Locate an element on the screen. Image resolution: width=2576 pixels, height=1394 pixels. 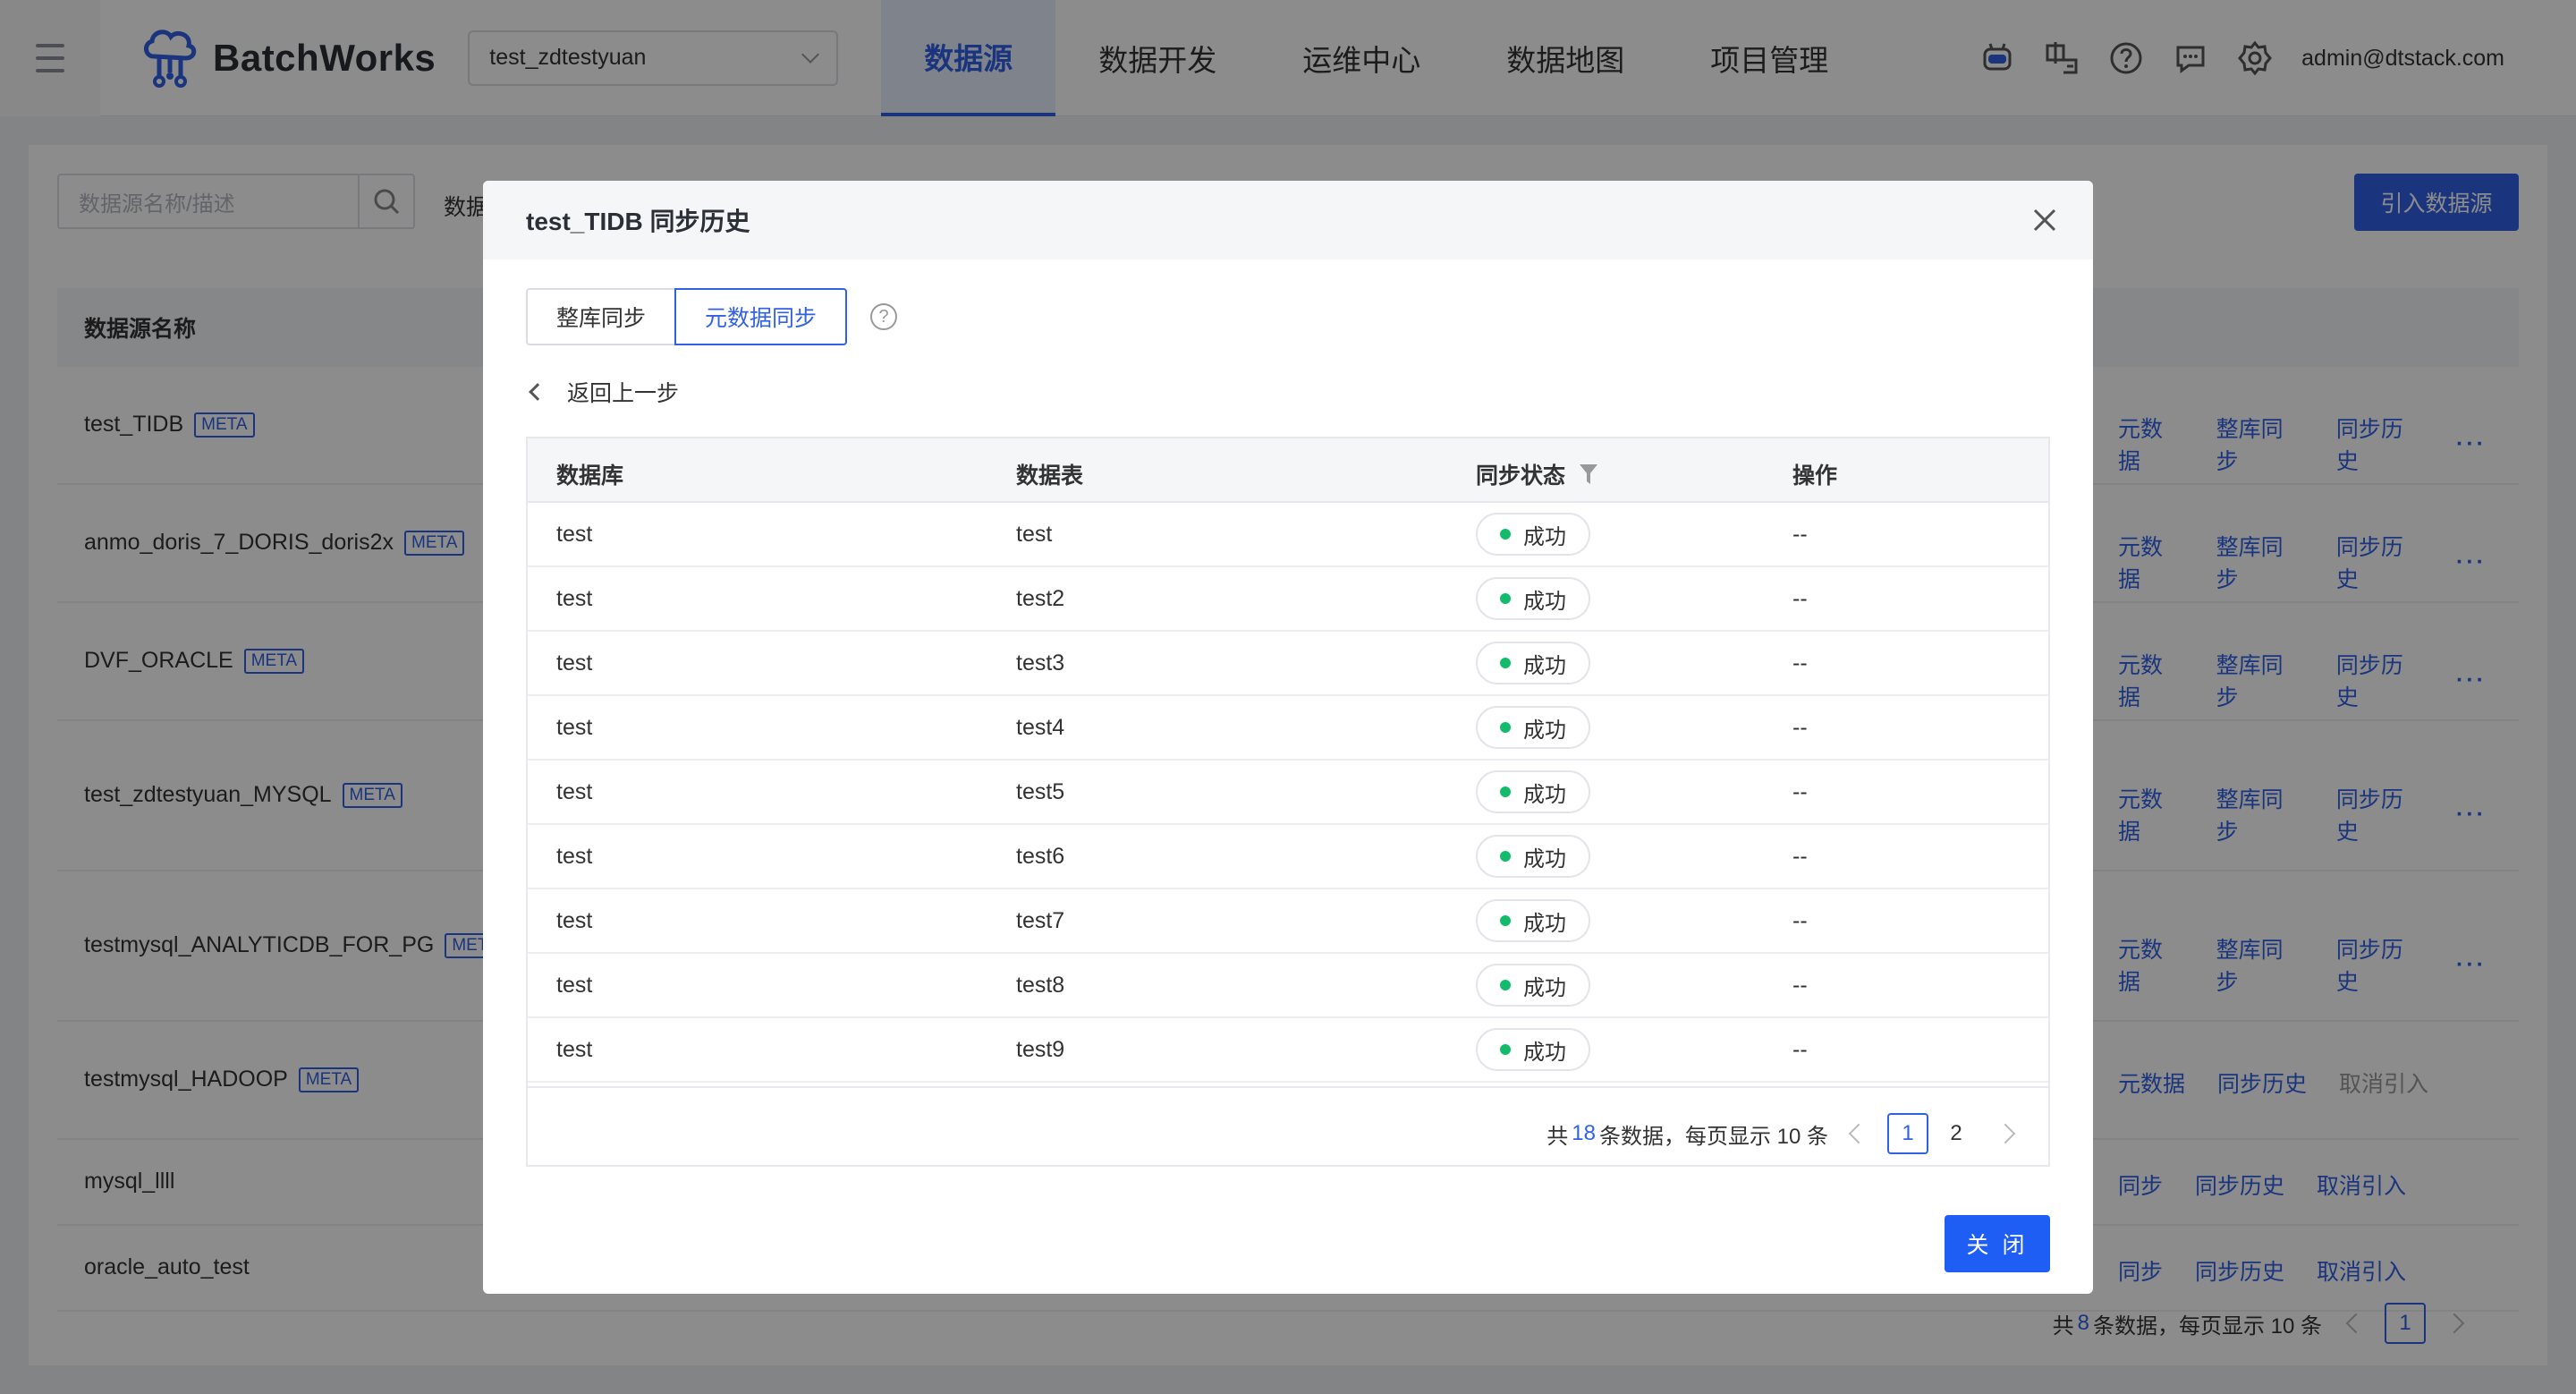
table-row: test test4 成功 -- is located at coordinates (1288, 728).